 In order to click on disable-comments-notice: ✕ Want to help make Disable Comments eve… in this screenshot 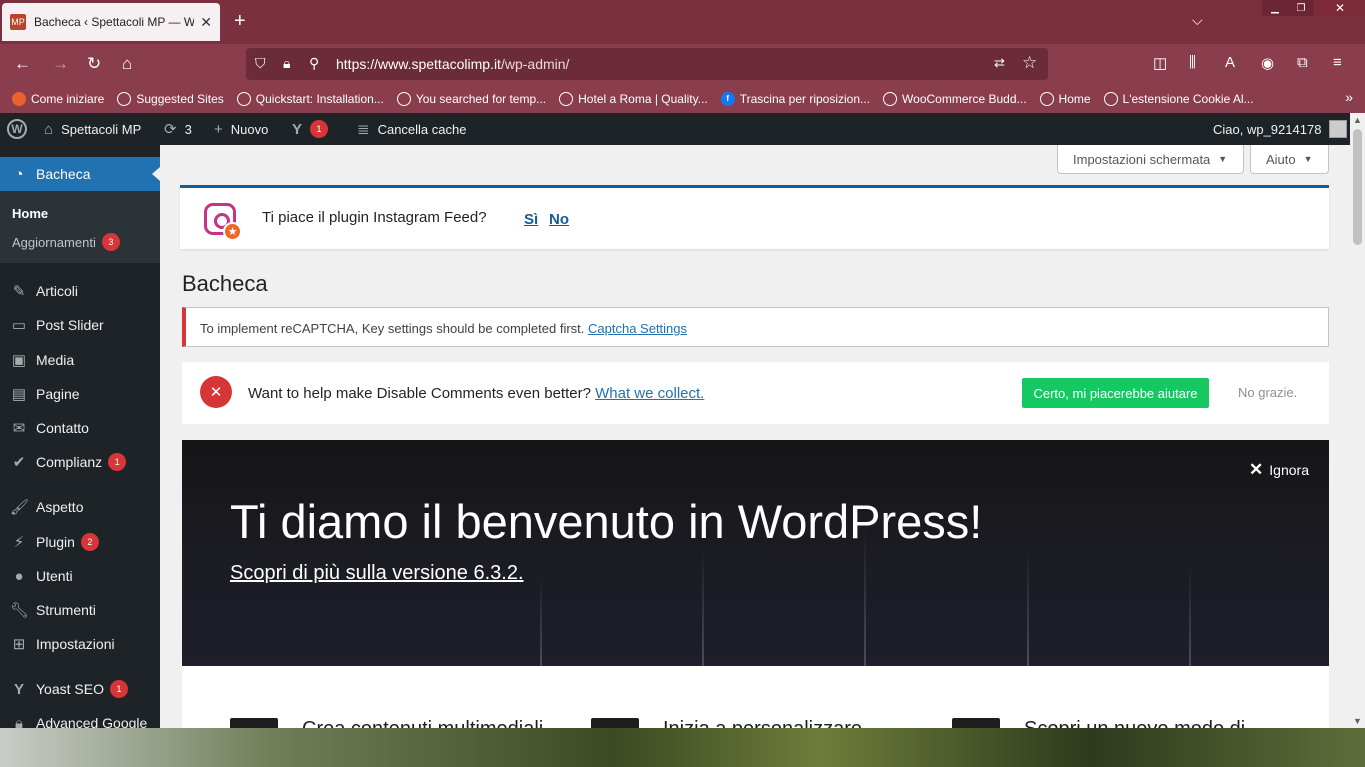, I will do `click(755, 393)`.